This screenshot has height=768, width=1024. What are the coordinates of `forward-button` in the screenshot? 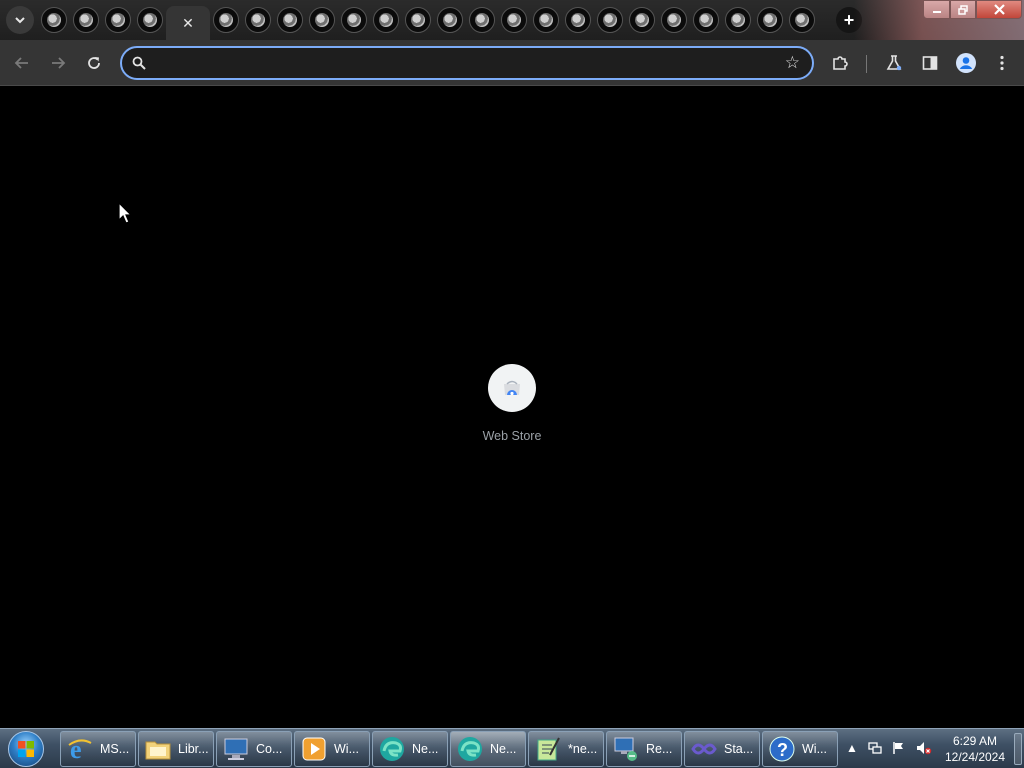 It's located at (58, 63).